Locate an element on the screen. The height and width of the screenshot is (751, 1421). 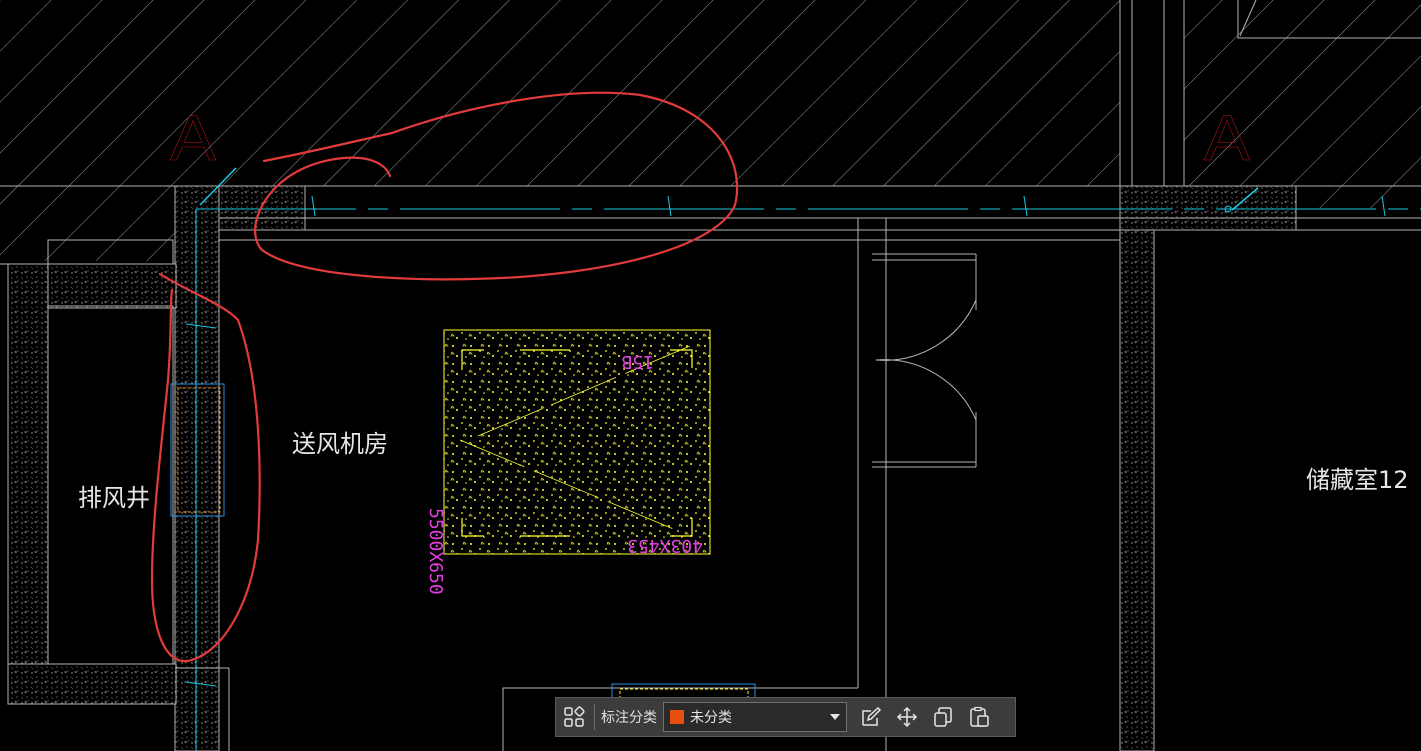
edit-button is located at coordinates (871, 717).